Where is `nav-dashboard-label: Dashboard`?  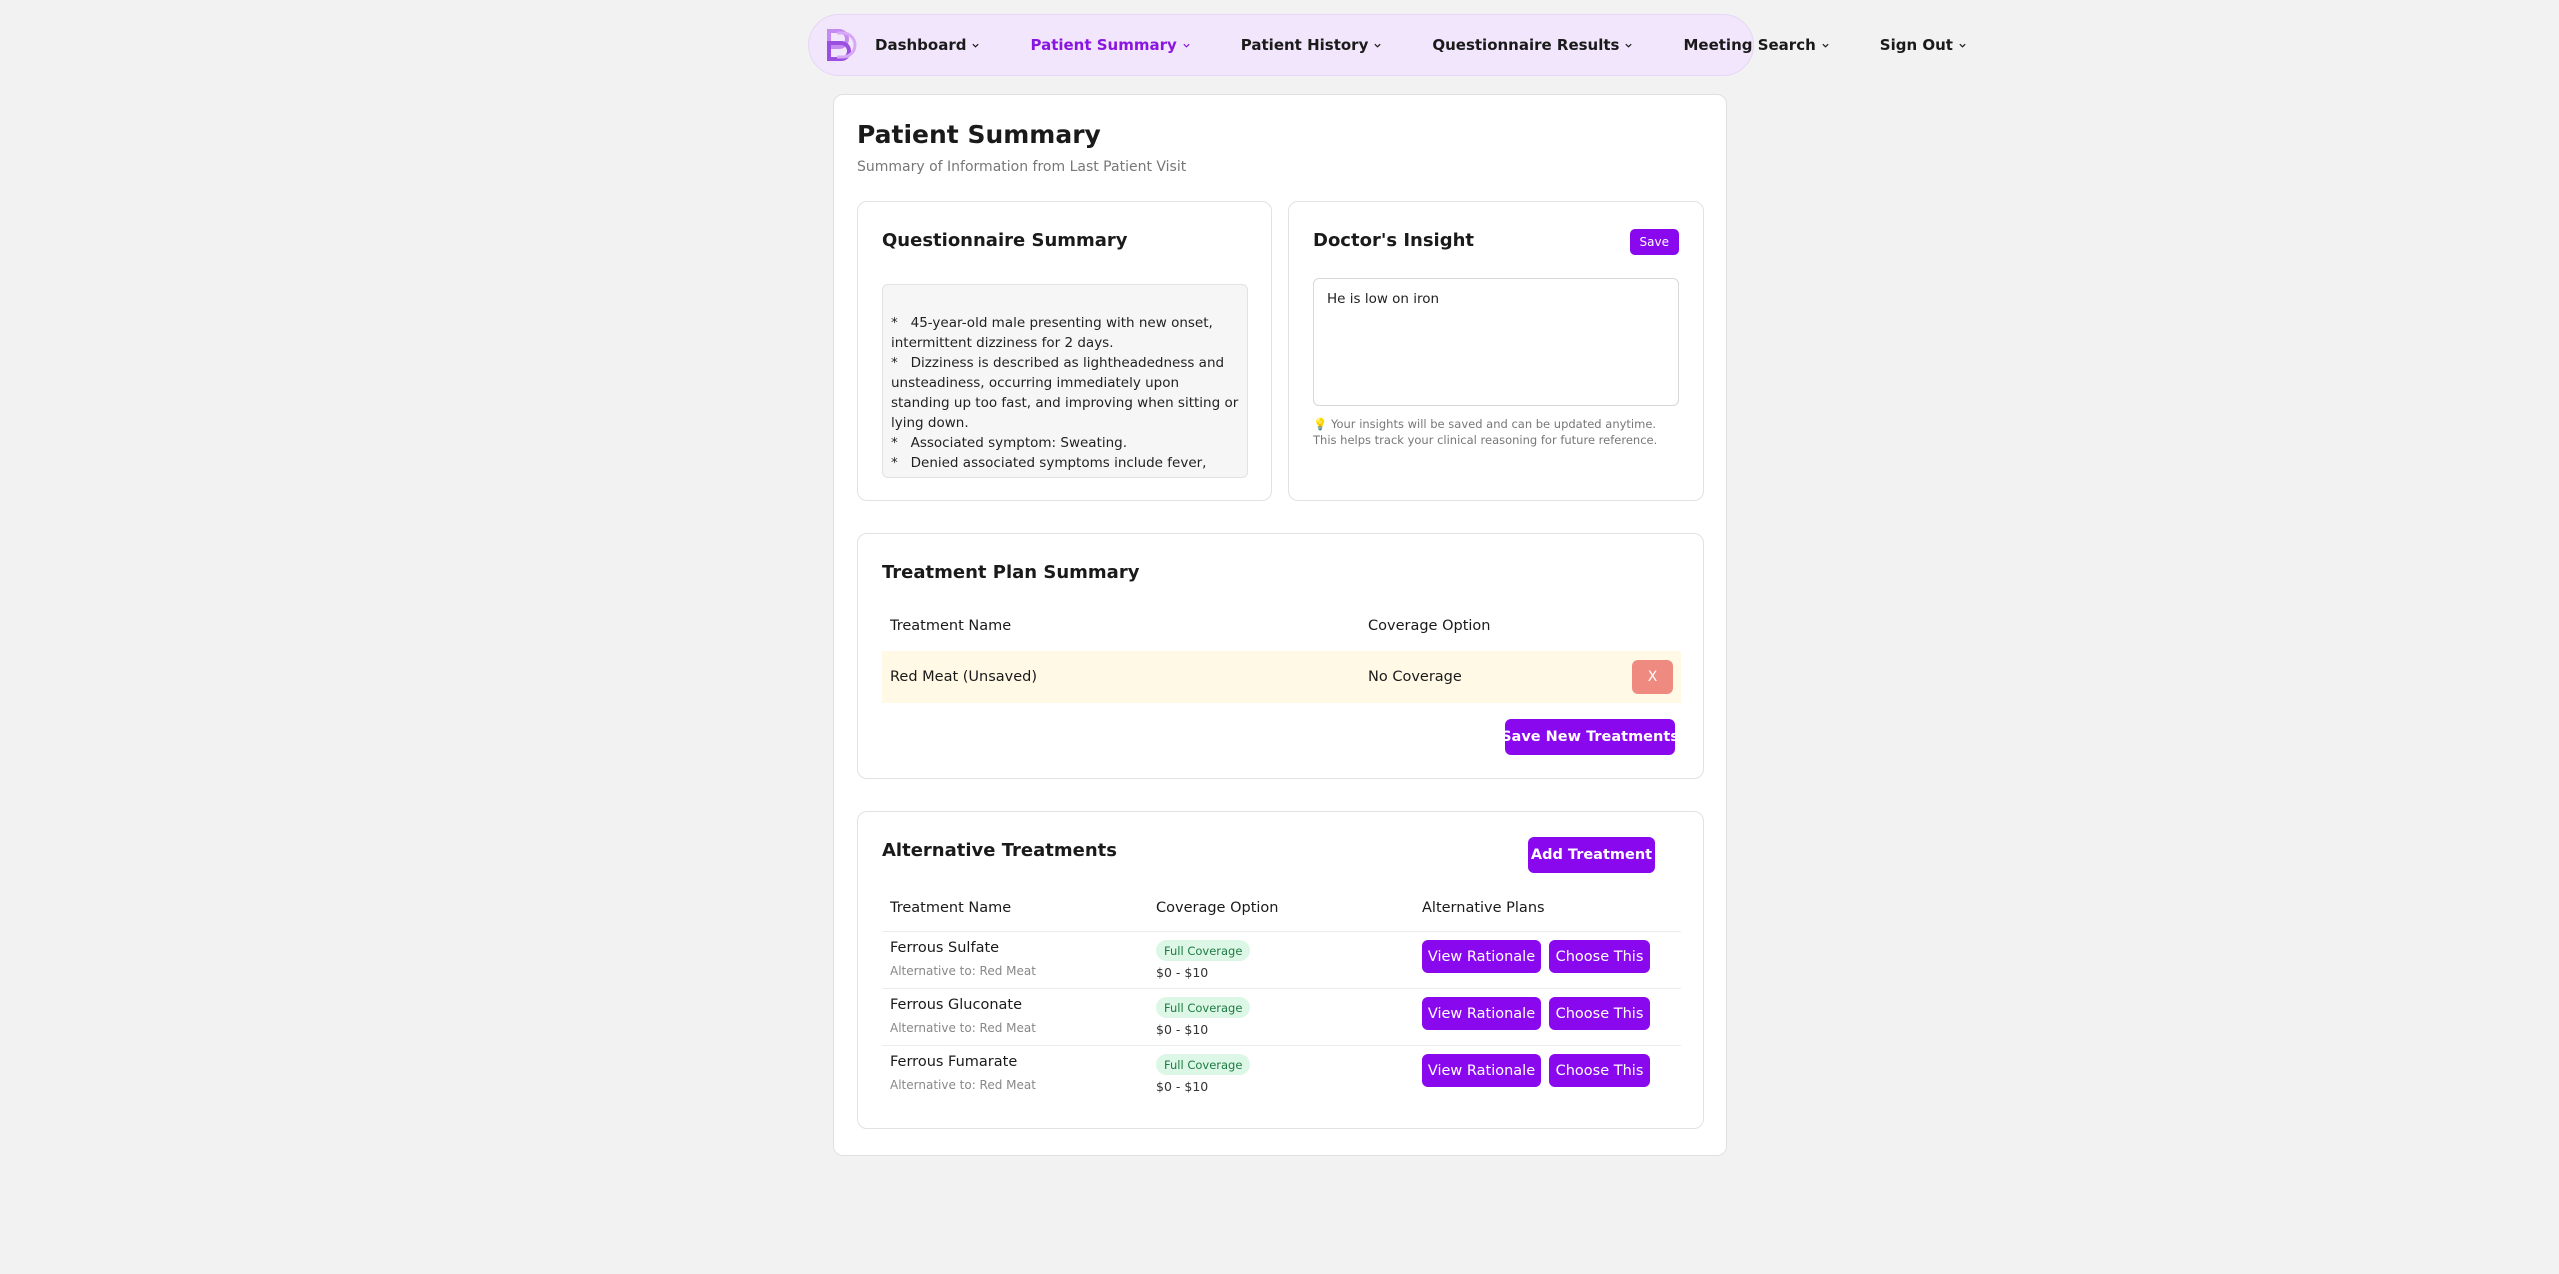
nav-dashboard-label: Dashboard is located at coordinates (921, 45).